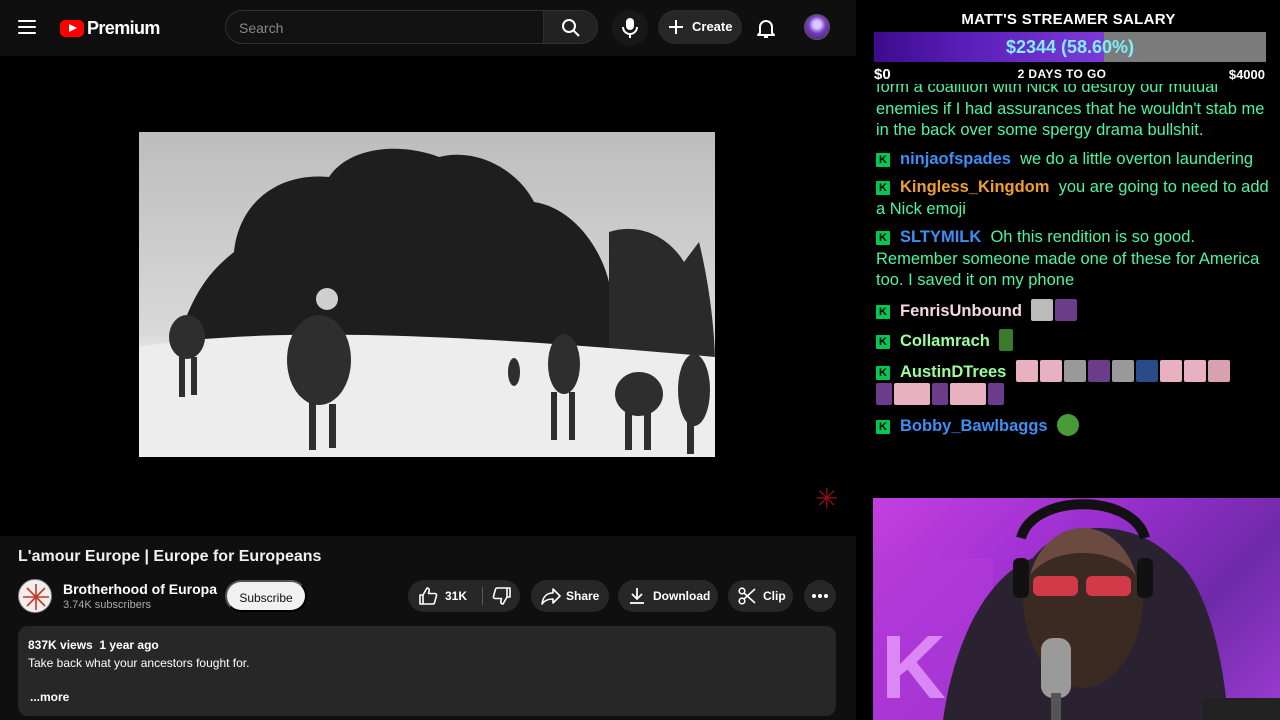 The height and width of the screenshot is (720, 1280). What do you see at coordinates (28, 26) in the screenshot?
I see `menu-icon` at bounding box center [28, 26].